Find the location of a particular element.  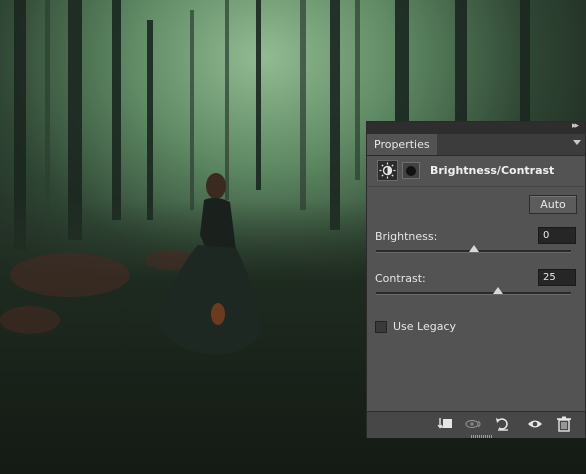

brightness-slider-thumb is located at coordinates (473, 248).